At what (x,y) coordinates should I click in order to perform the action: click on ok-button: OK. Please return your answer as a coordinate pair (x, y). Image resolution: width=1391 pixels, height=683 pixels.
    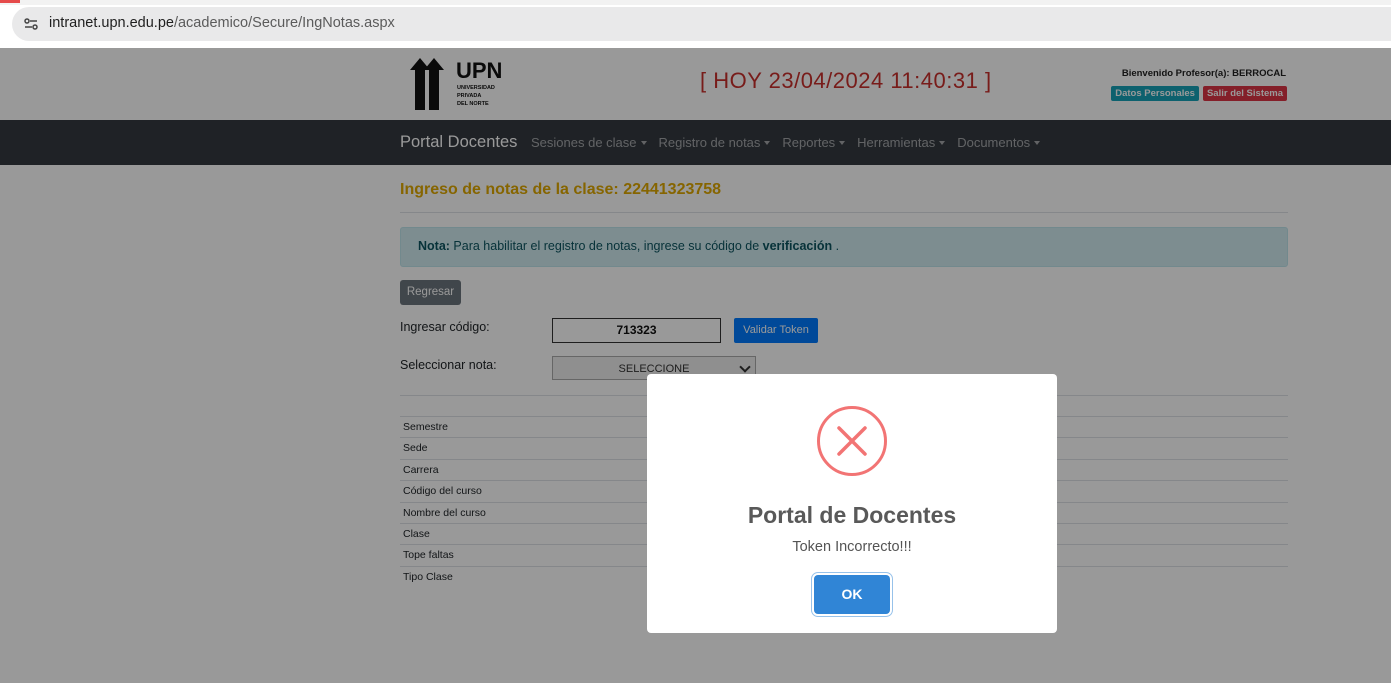
    Looking at the image, I should click on (852, 594).